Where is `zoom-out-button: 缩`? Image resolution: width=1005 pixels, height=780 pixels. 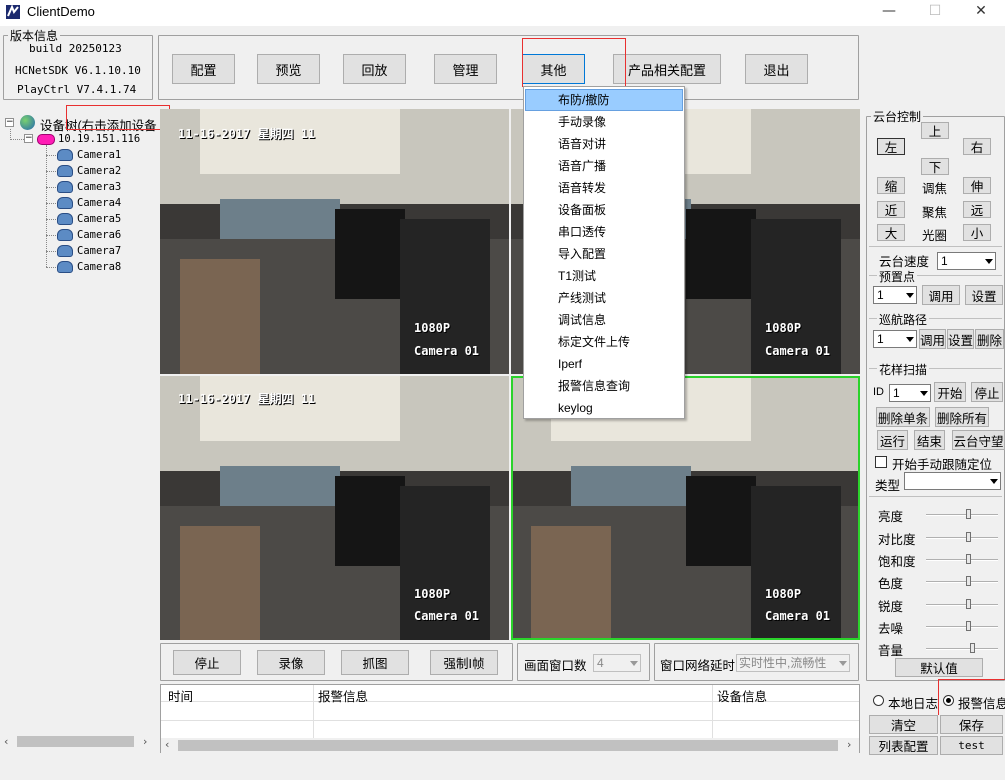
zoom-out-button: 缩 is located at coordinates (891, 185).